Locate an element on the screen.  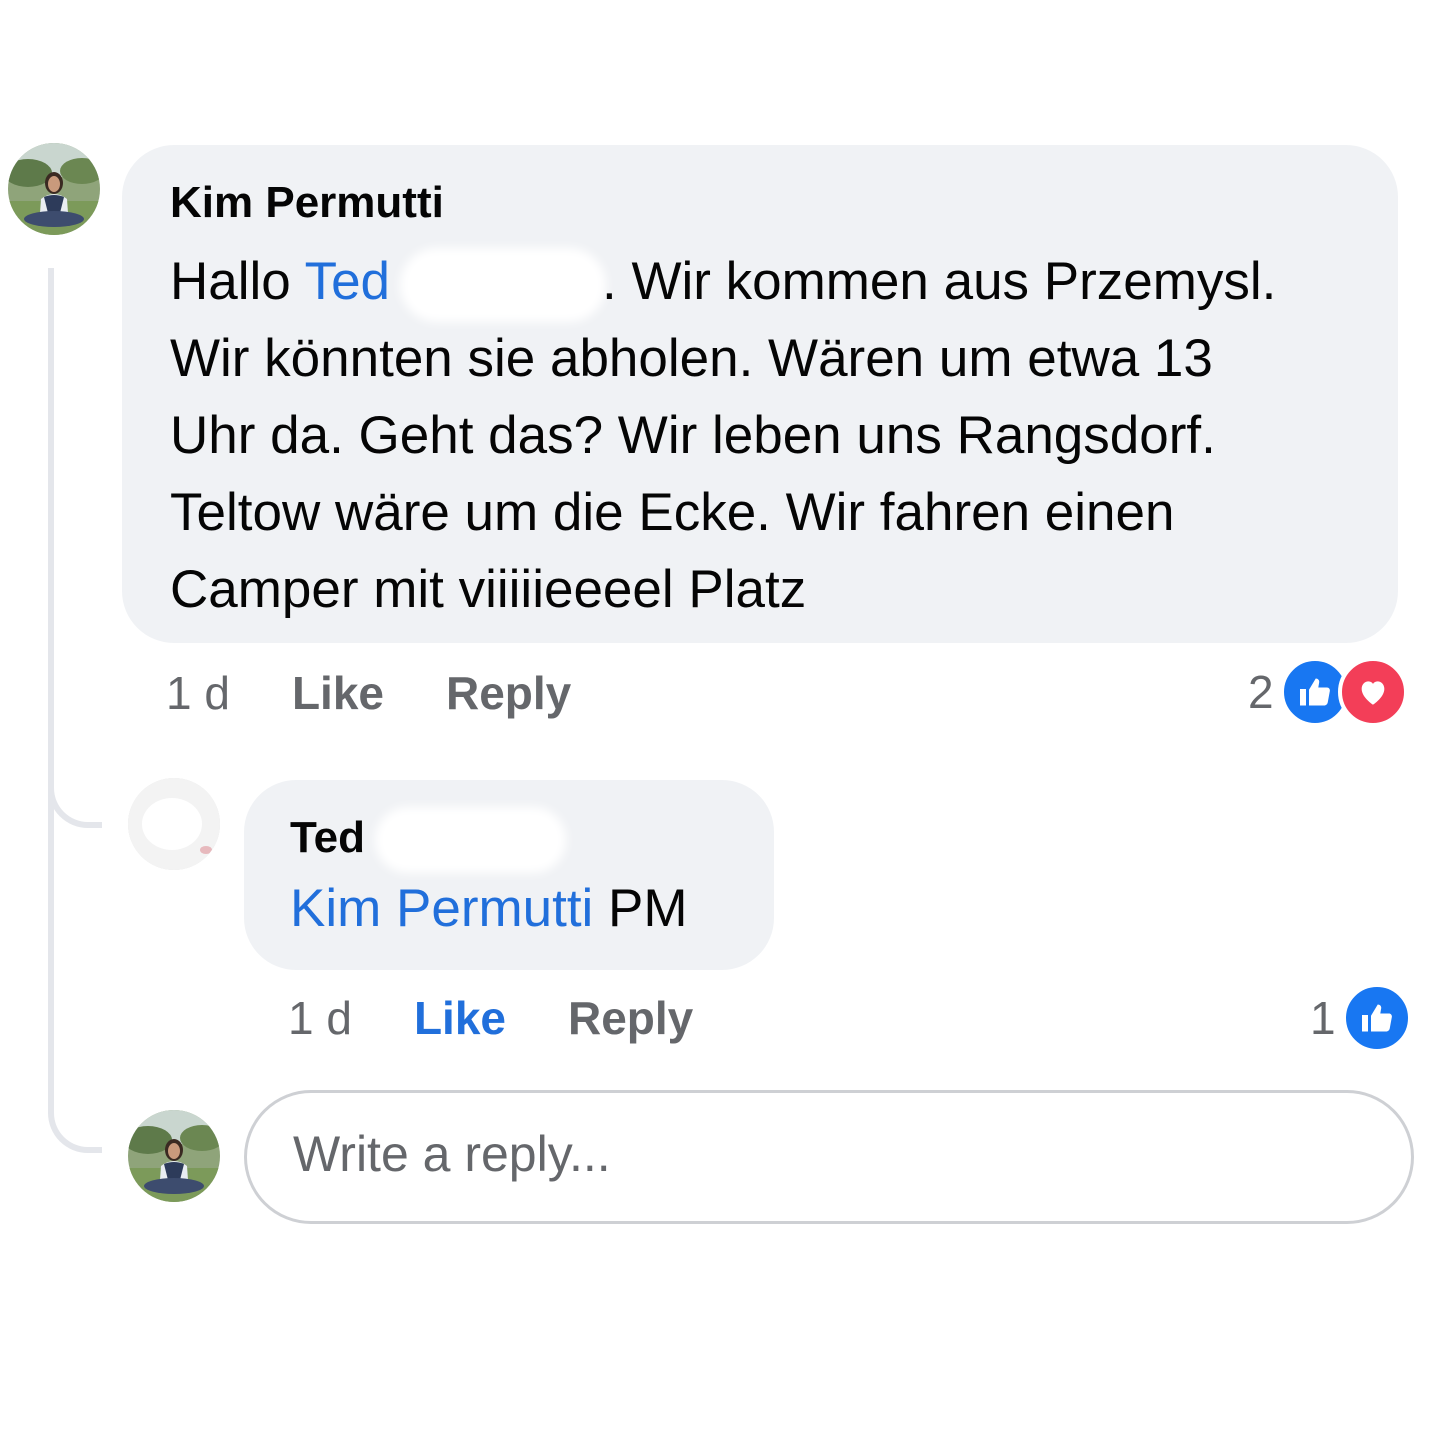
reaction-count: 2 is located at coordinates (1261, 692).